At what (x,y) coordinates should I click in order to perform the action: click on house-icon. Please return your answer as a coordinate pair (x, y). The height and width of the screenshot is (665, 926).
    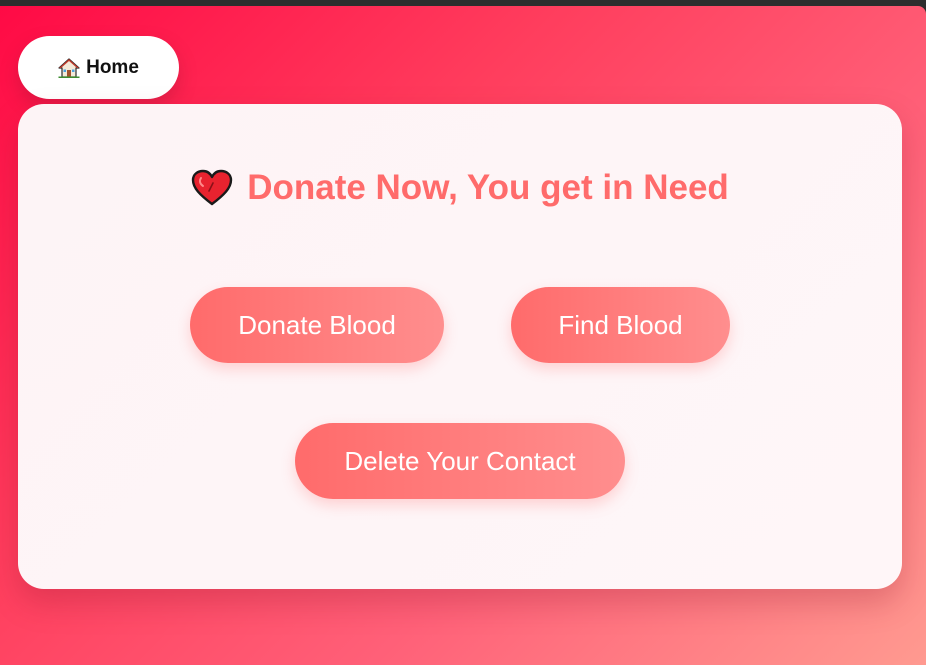
    Looking at the image, I should click on (69, 68).